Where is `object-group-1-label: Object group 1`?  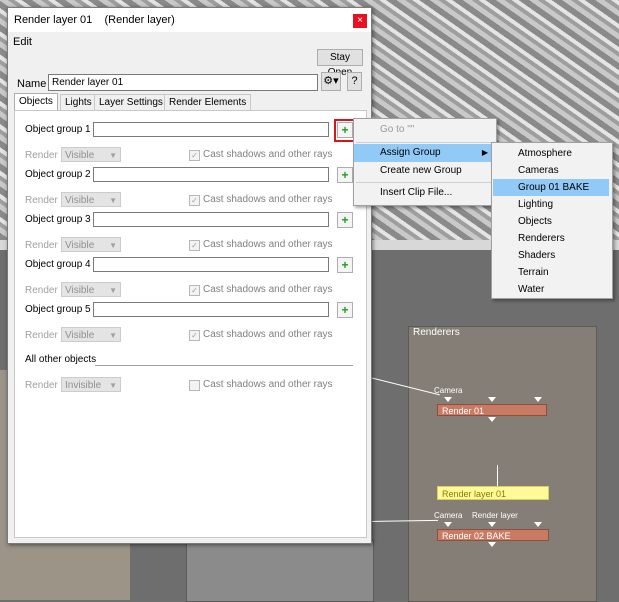
object-group-1-label: Object group 1 is located at coordinates (58, 129).